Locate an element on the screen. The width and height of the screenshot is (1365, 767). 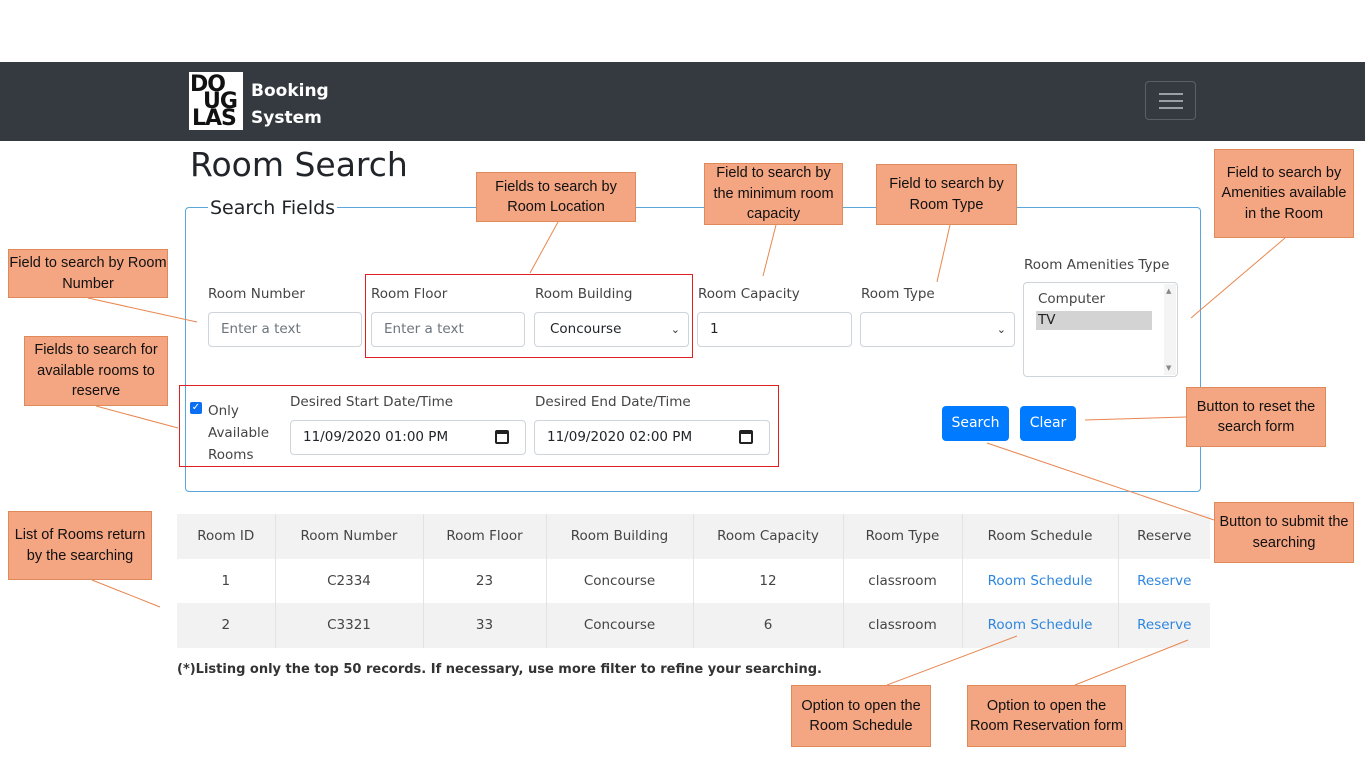
search-button: Search is located at coordinates (975, 423).